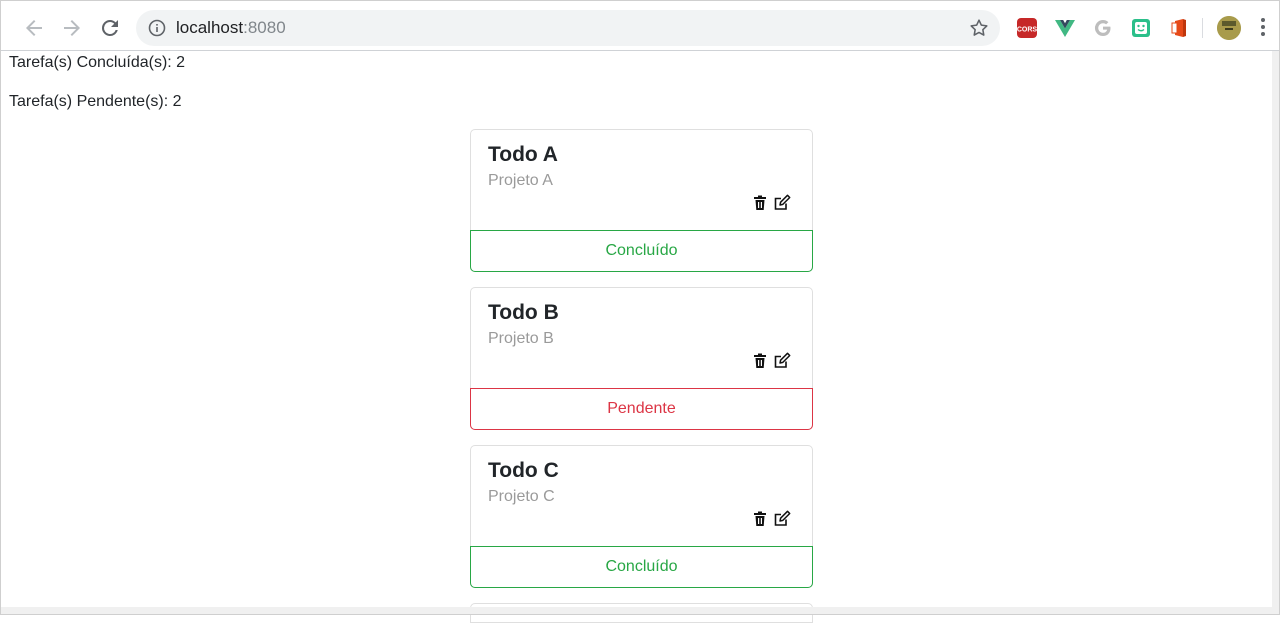  What do you see at coordinates (110, 28) in the screenshot?
I see `reload-icon` at bounding box center [110, 28].